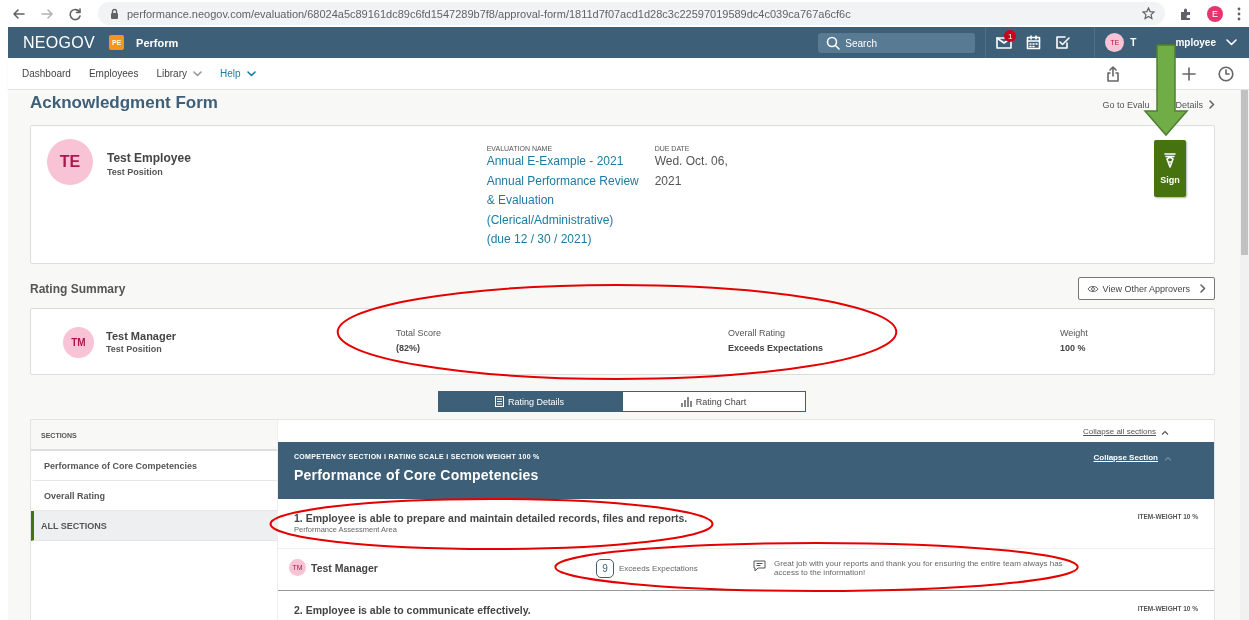 This screenshot has width=1249, height=620. What do you see at coordinates (1092, 288) in the screenshot?
I see `eye-icon` at bounding box center [1092, 288].